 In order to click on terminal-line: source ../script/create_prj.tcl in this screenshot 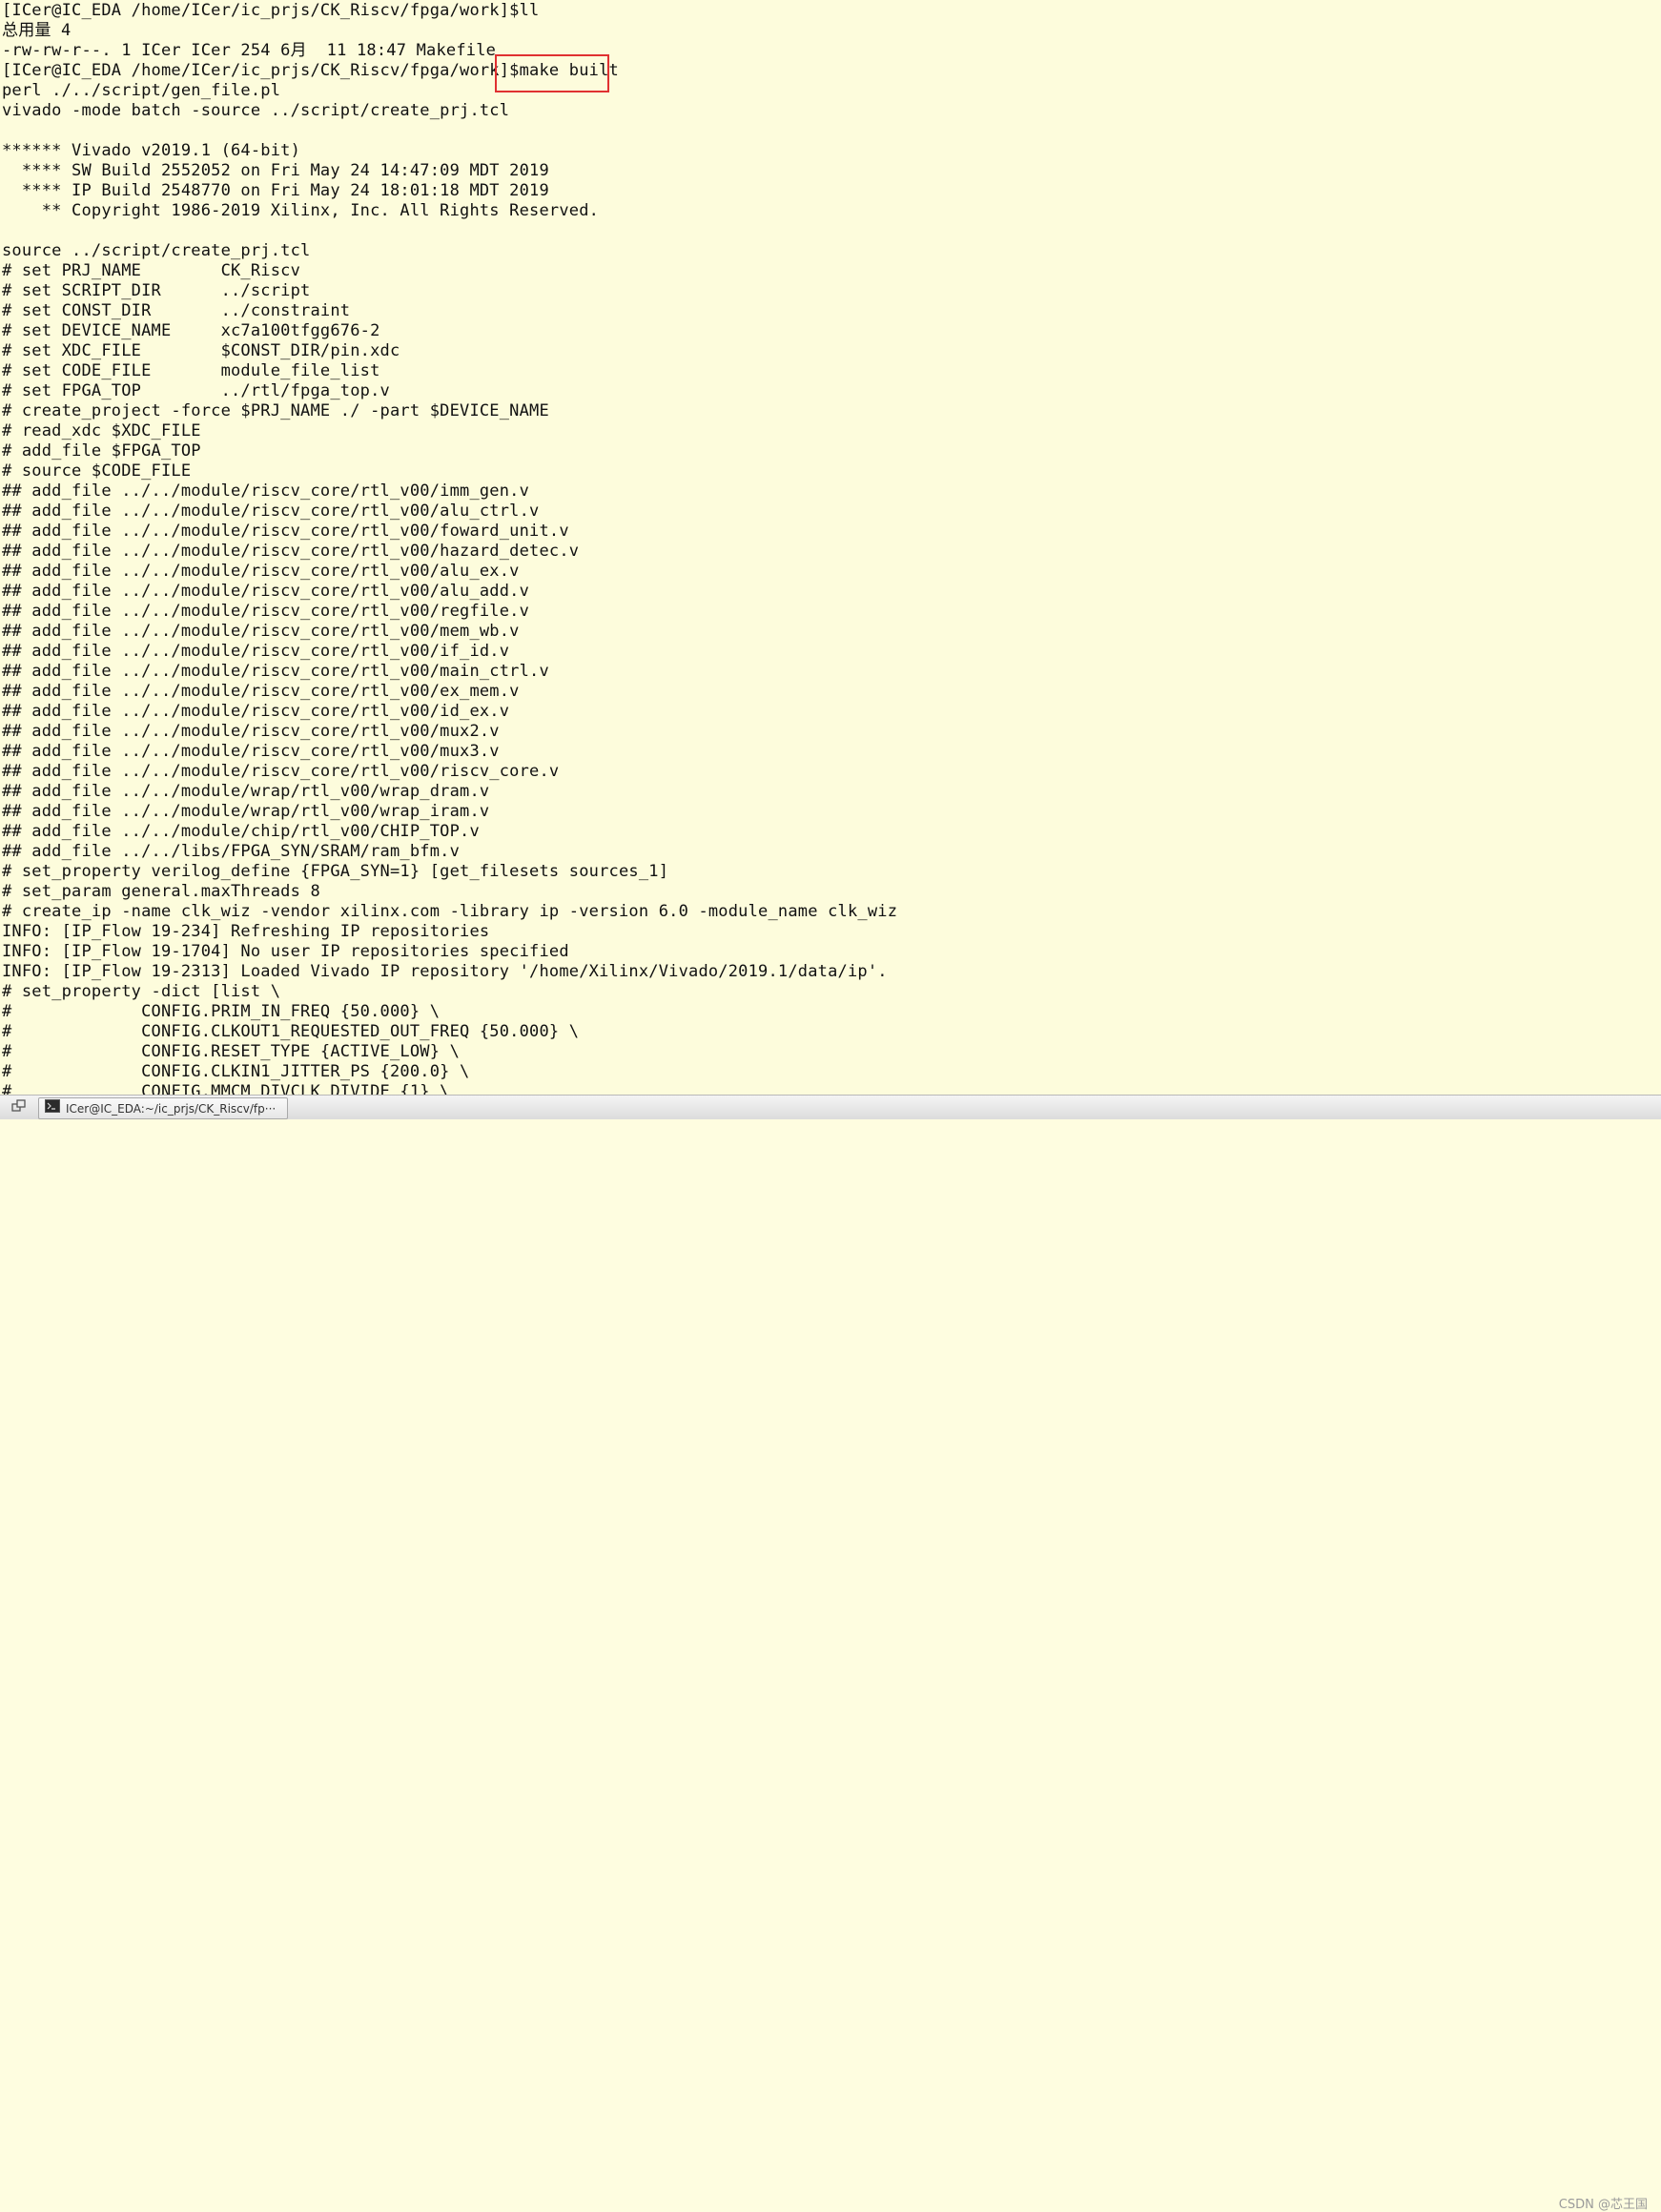, I will do `click(156, 250)`.